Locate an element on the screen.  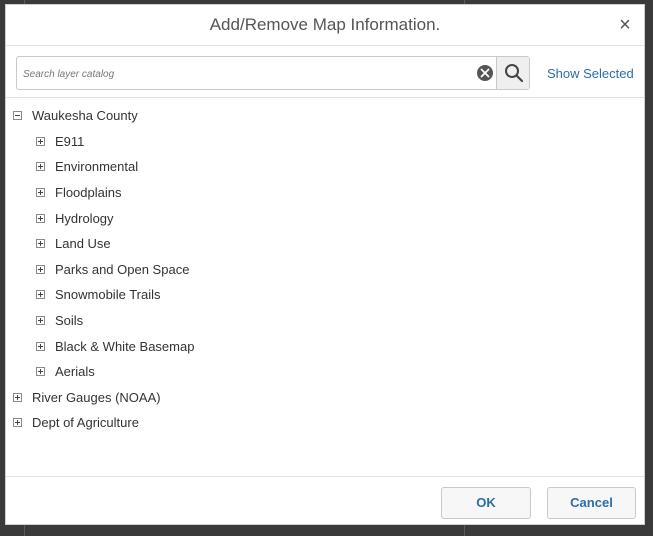
tree-node-child: Snowmobile Trails is located at coordinates (98, 294).